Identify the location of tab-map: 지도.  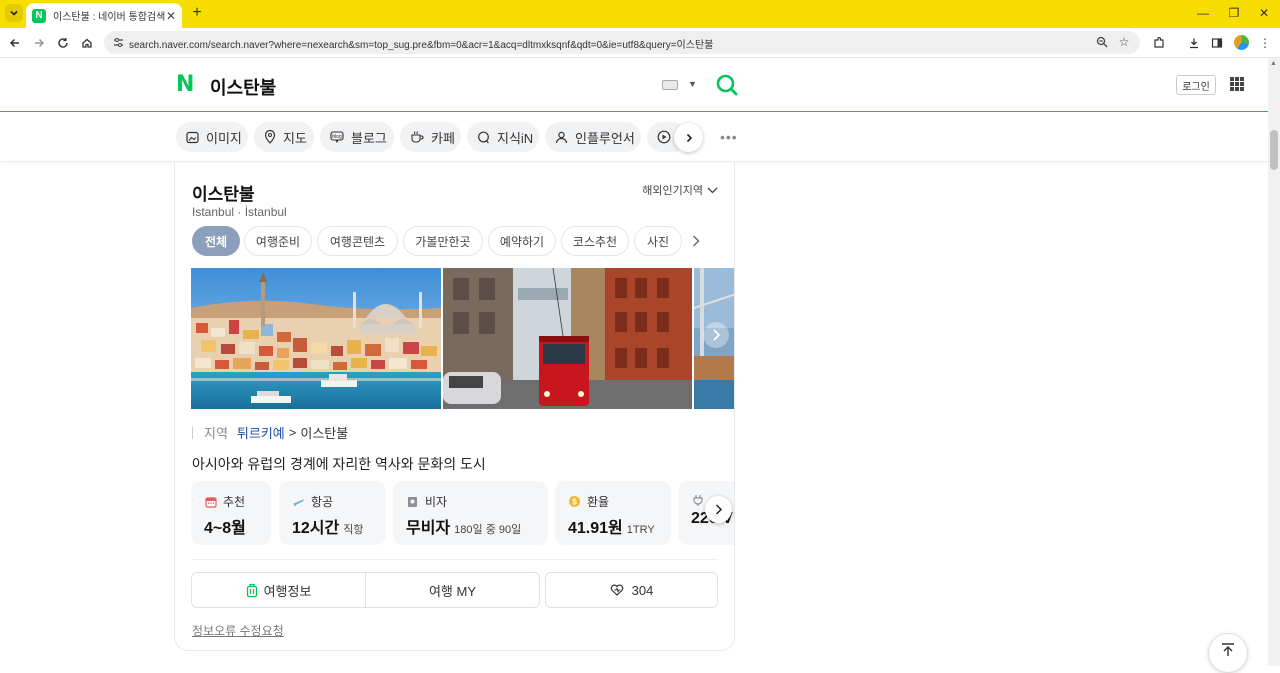
(284, 137).